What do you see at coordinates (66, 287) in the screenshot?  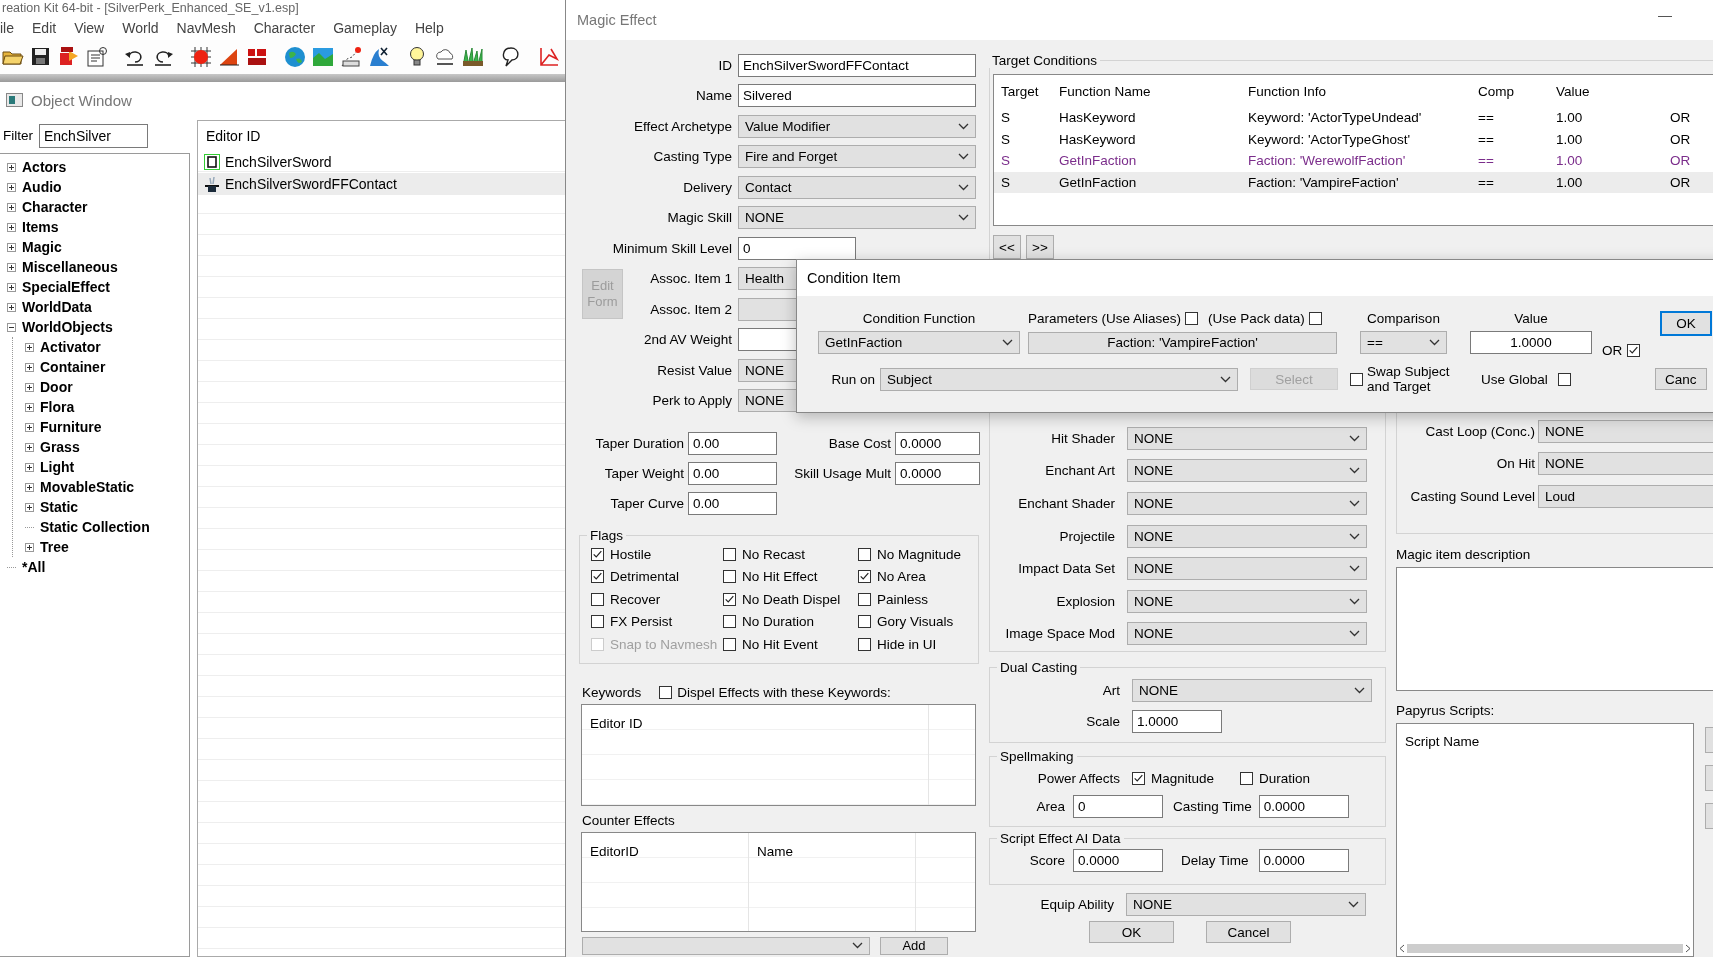 I see `tree-item: SpecialEffect` at bounding box center [66, 287].